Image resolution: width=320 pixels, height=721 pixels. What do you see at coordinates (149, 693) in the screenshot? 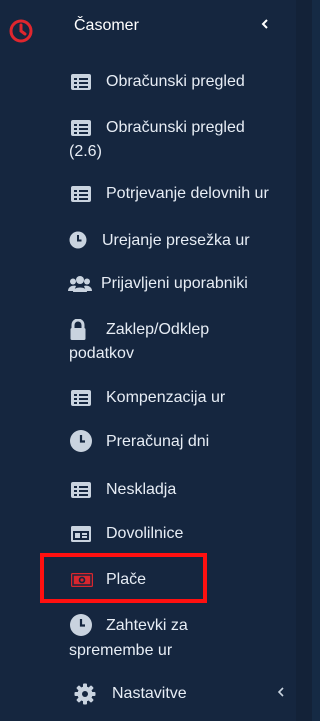
I see `sidebar-item-label: Nastavitve` at bounding box center [149, 693].